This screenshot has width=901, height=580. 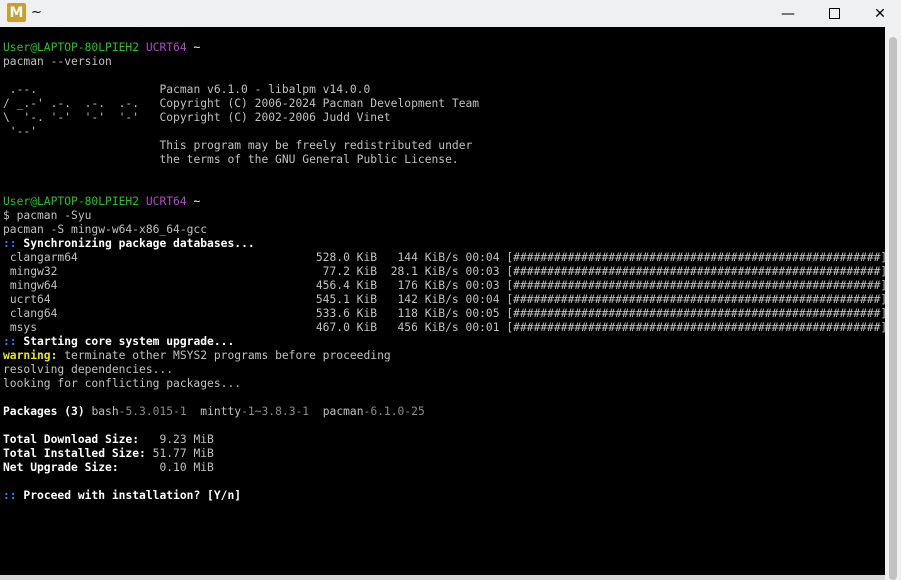 What do you see at coordinates (132, 495) in the screenshot?
I see `proceed-text: Proceed with installation? [Y/n]` at bounding box center [132, 495].